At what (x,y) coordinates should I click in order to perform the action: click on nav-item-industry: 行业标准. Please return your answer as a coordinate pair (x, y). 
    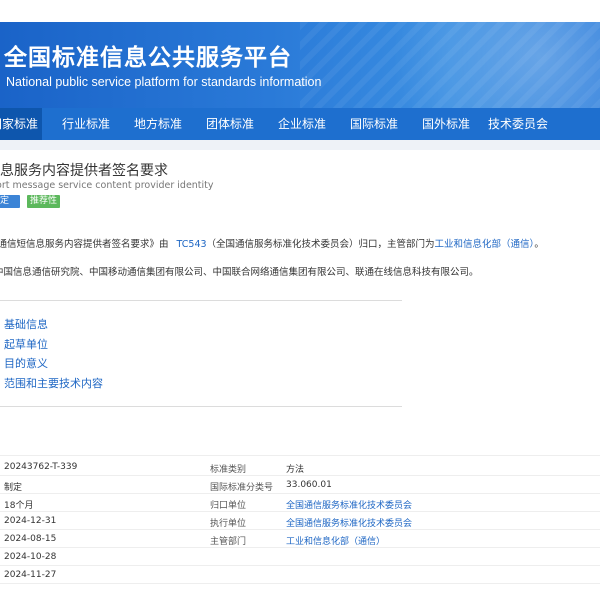
    Looking at the image, I should click on (86, 124).